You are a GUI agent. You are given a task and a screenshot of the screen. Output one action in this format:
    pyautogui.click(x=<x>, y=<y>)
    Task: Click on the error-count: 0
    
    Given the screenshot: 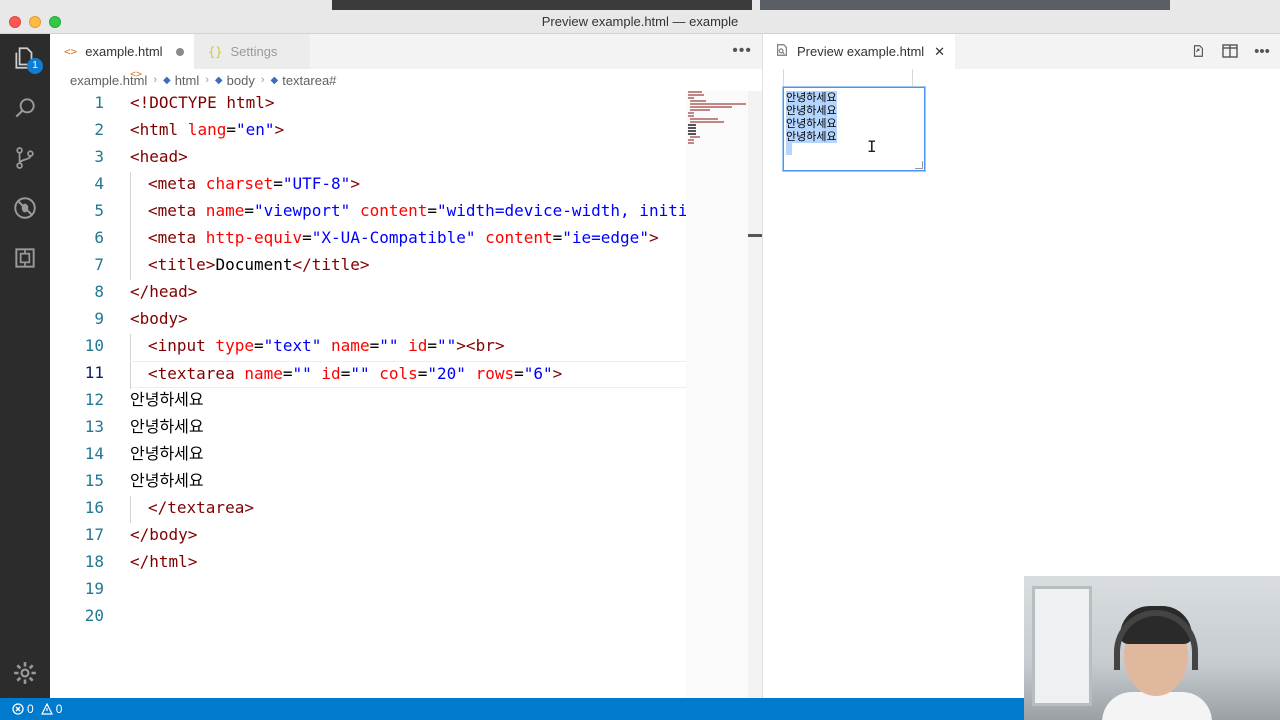 What is the action you would take?
    pyautogui.click(x=30, y=709)
    